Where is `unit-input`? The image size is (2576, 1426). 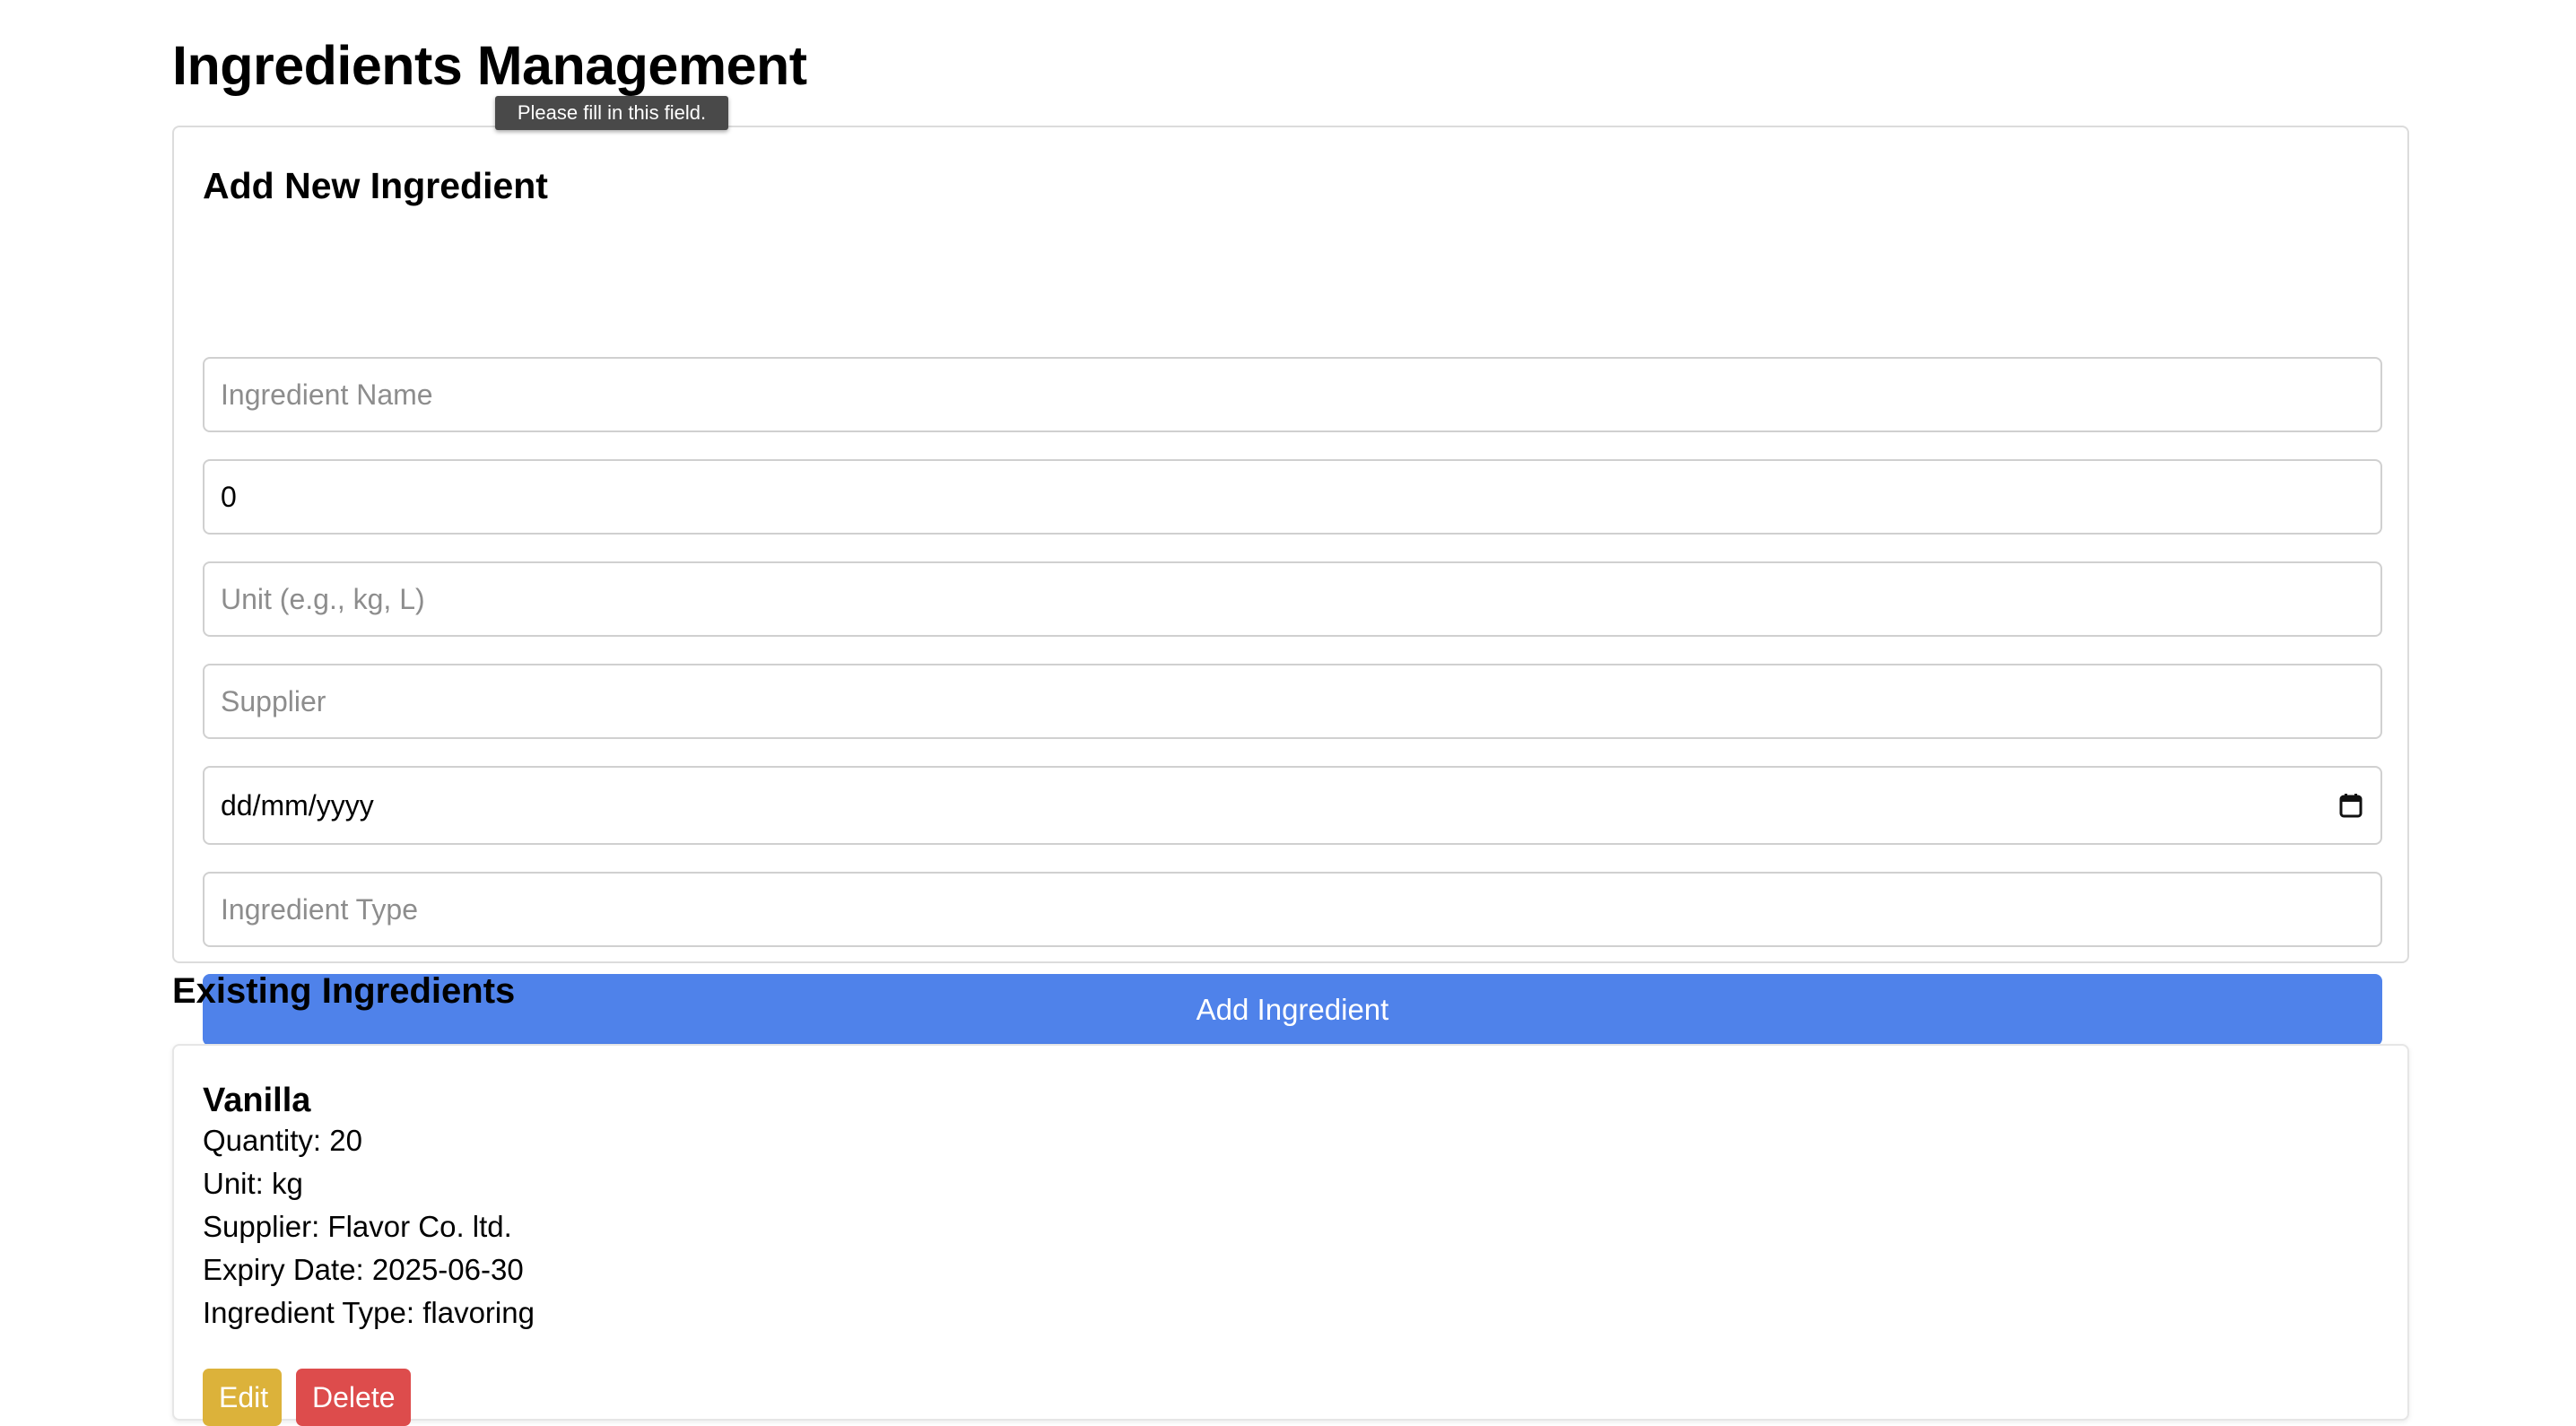 unit-input is located at coordinates (1292, 599).